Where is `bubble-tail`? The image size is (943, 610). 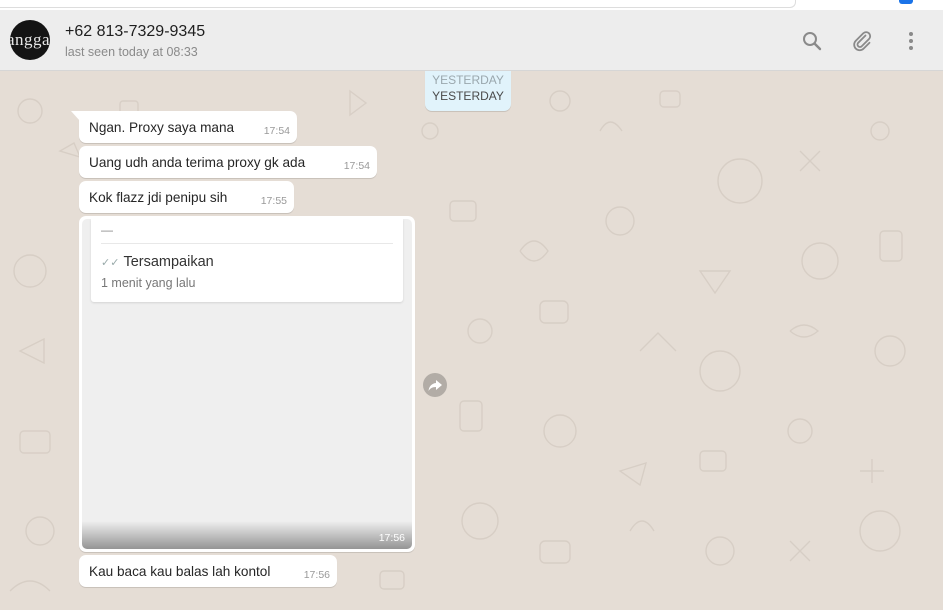 bubble-tail is located at coordinates (75, 116).